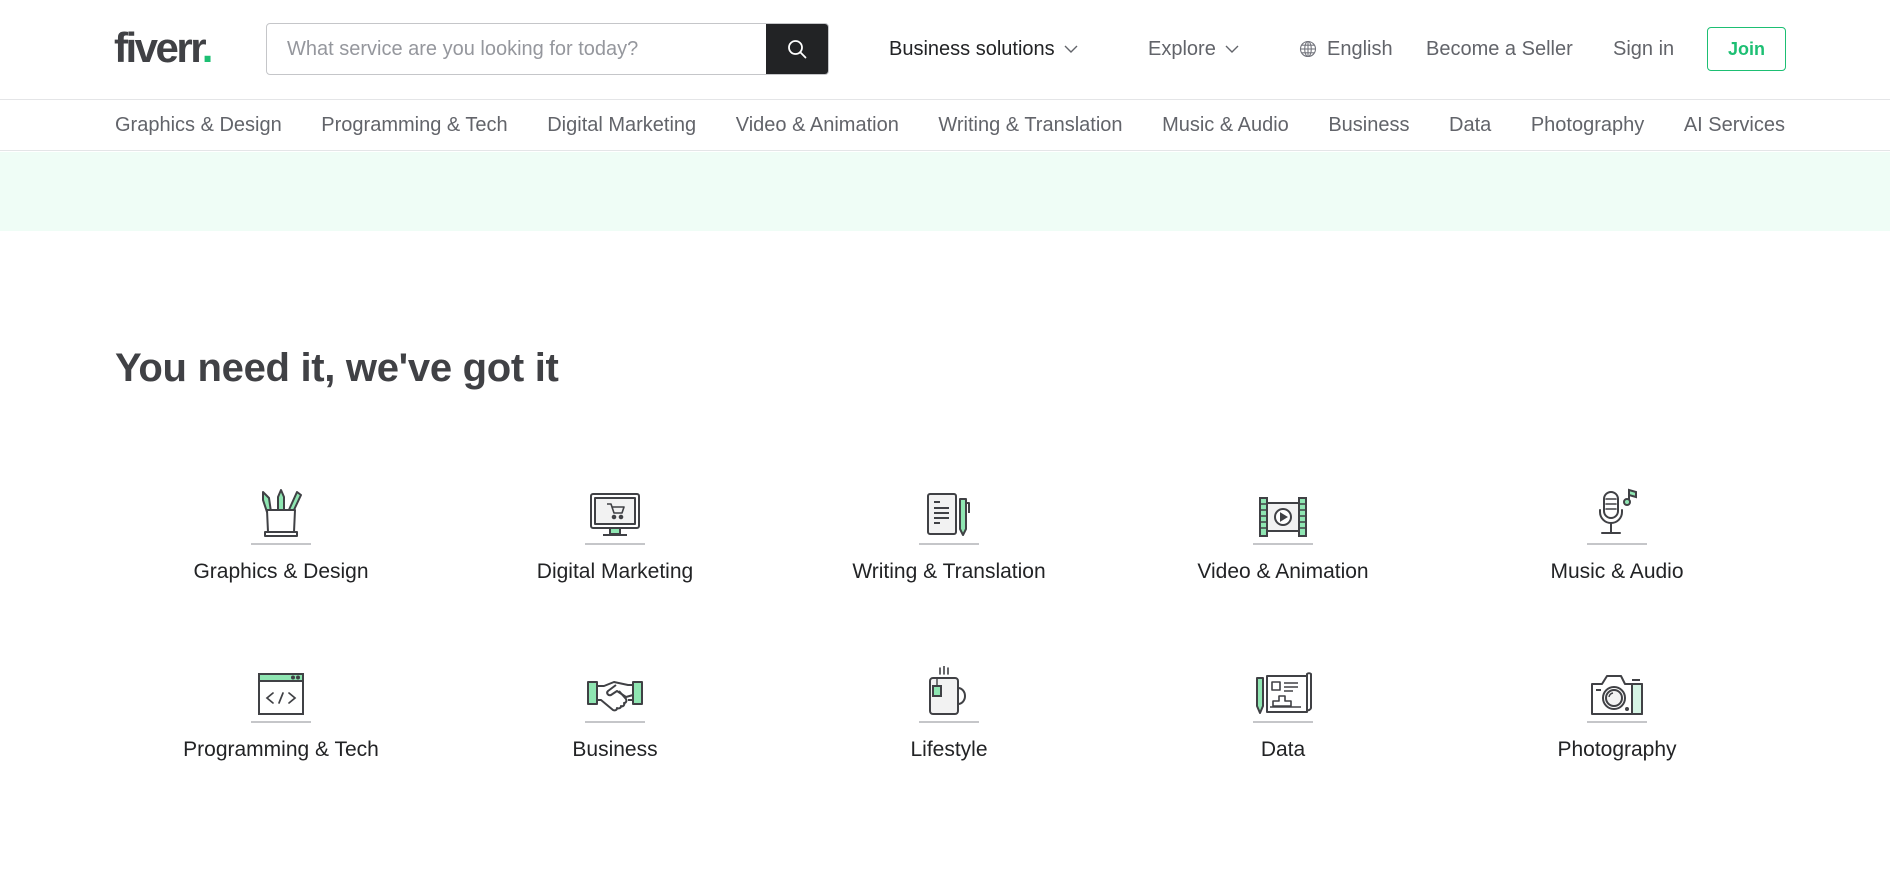  What do you see at coordinates (1030, 125) in the screenshot?
I see `category-nav-item: Writing & Translation` at bounding box center [1030, 125].